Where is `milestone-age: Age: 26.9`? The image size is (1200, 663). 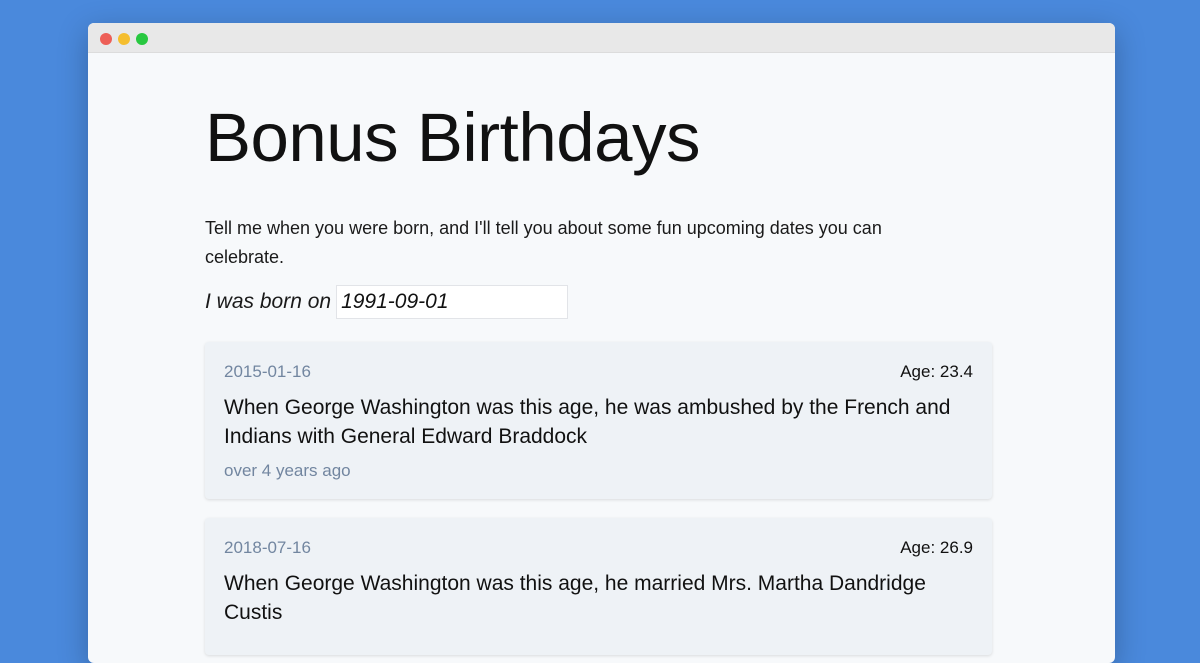
milestone-age: Age: 26.9 is located at coordinates (936, 547).